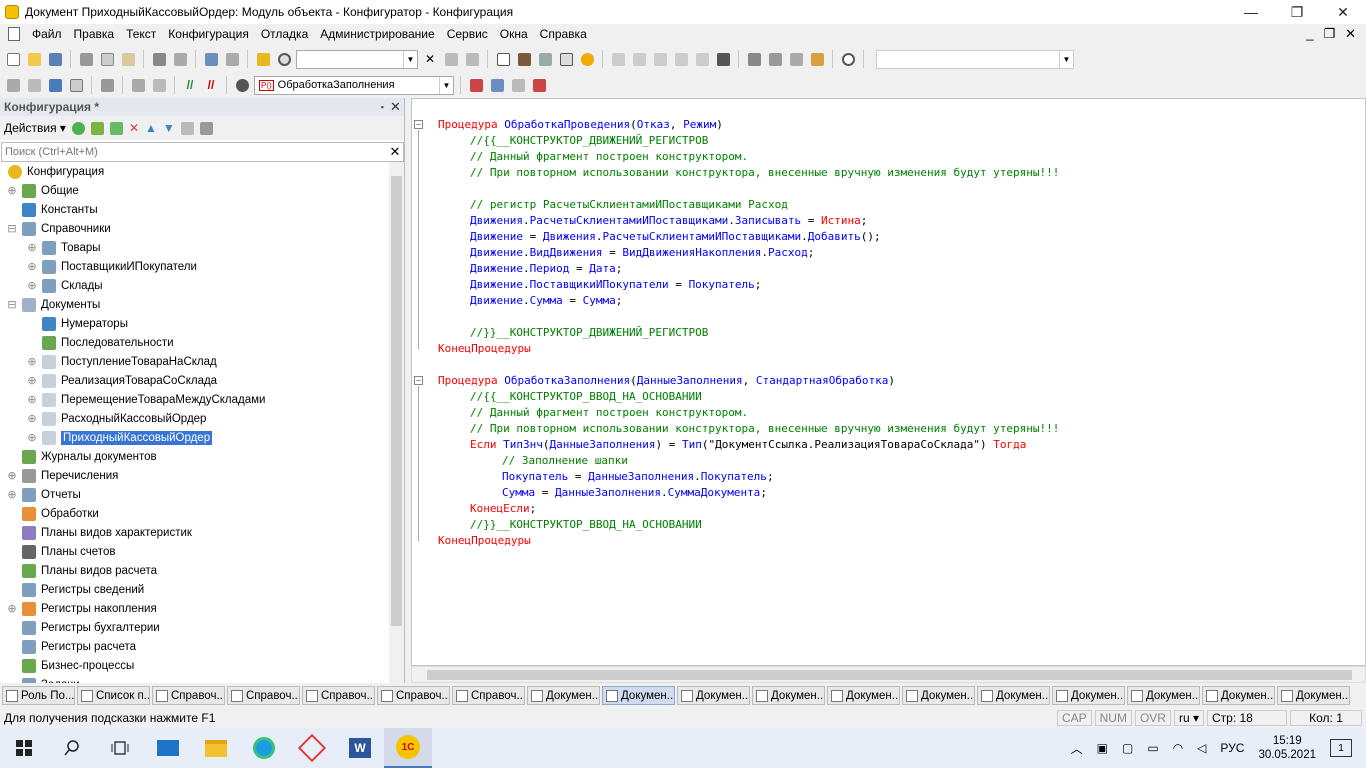 Image resolution: width=1366 pixels, height=768 pixels. I want to click on collapse-icon: ⊟, so click(12, 229).